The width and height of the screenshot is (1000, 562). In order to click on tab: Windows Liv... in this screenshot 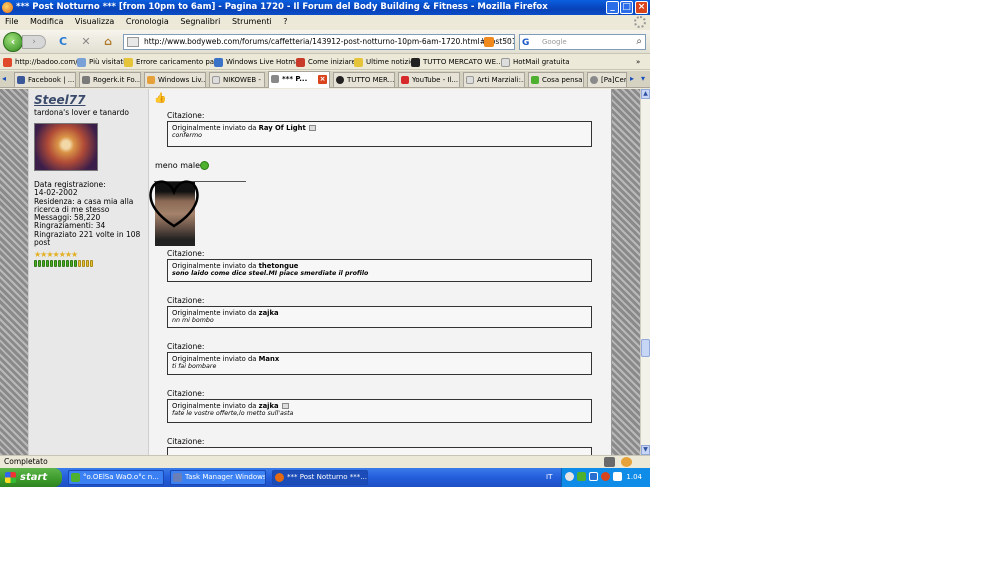, I will do `click(175, 79)`.